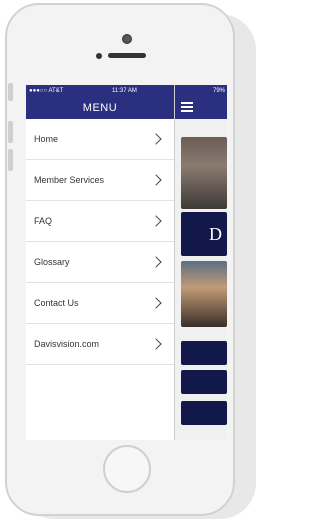 The image size is (320, 526). I want to click on menu-item-label: Contact Us, so click(56, 303).